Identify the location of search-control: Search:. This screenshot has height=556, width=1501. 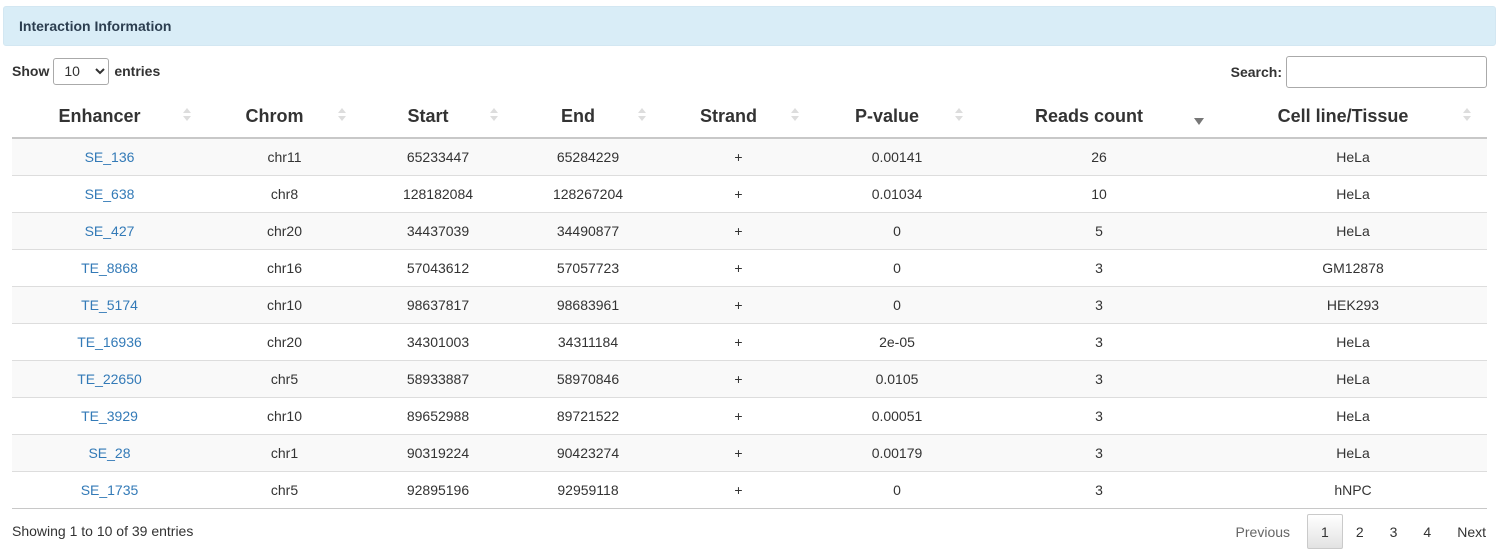
(1359, 72).